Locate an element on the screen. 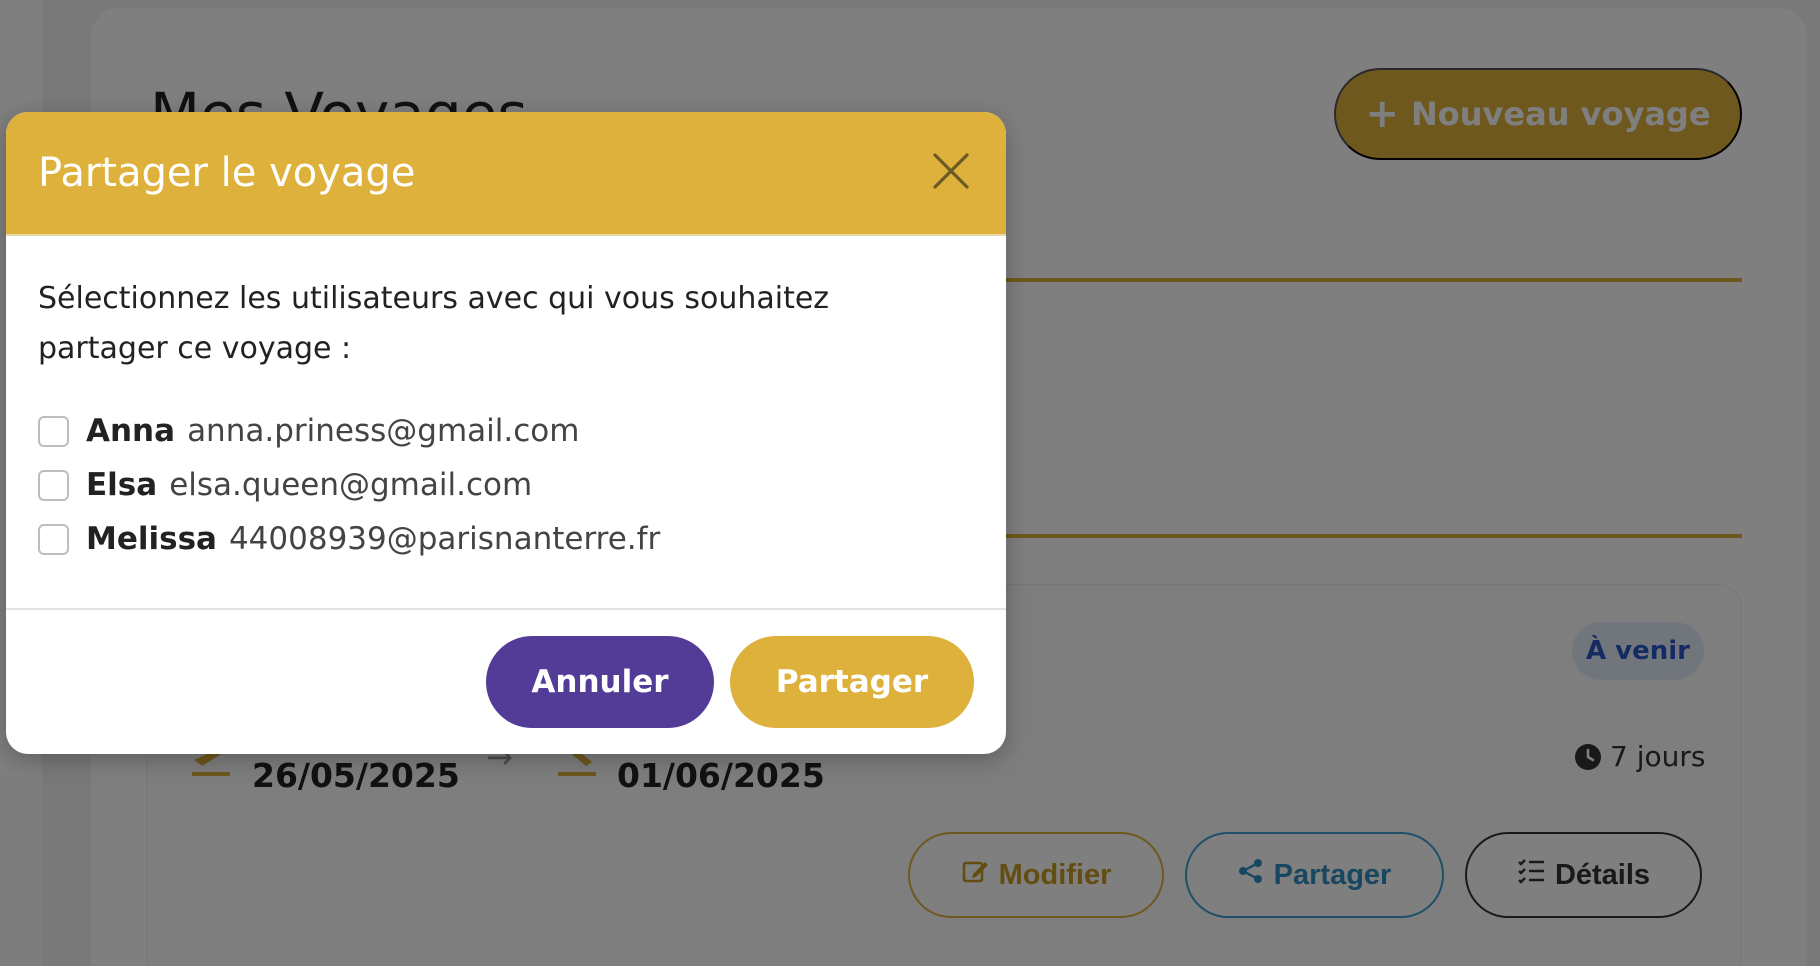 This screenshot has width=1820, height=966. dialog-title: Partager le voyage is located at coordinates (227, 173).